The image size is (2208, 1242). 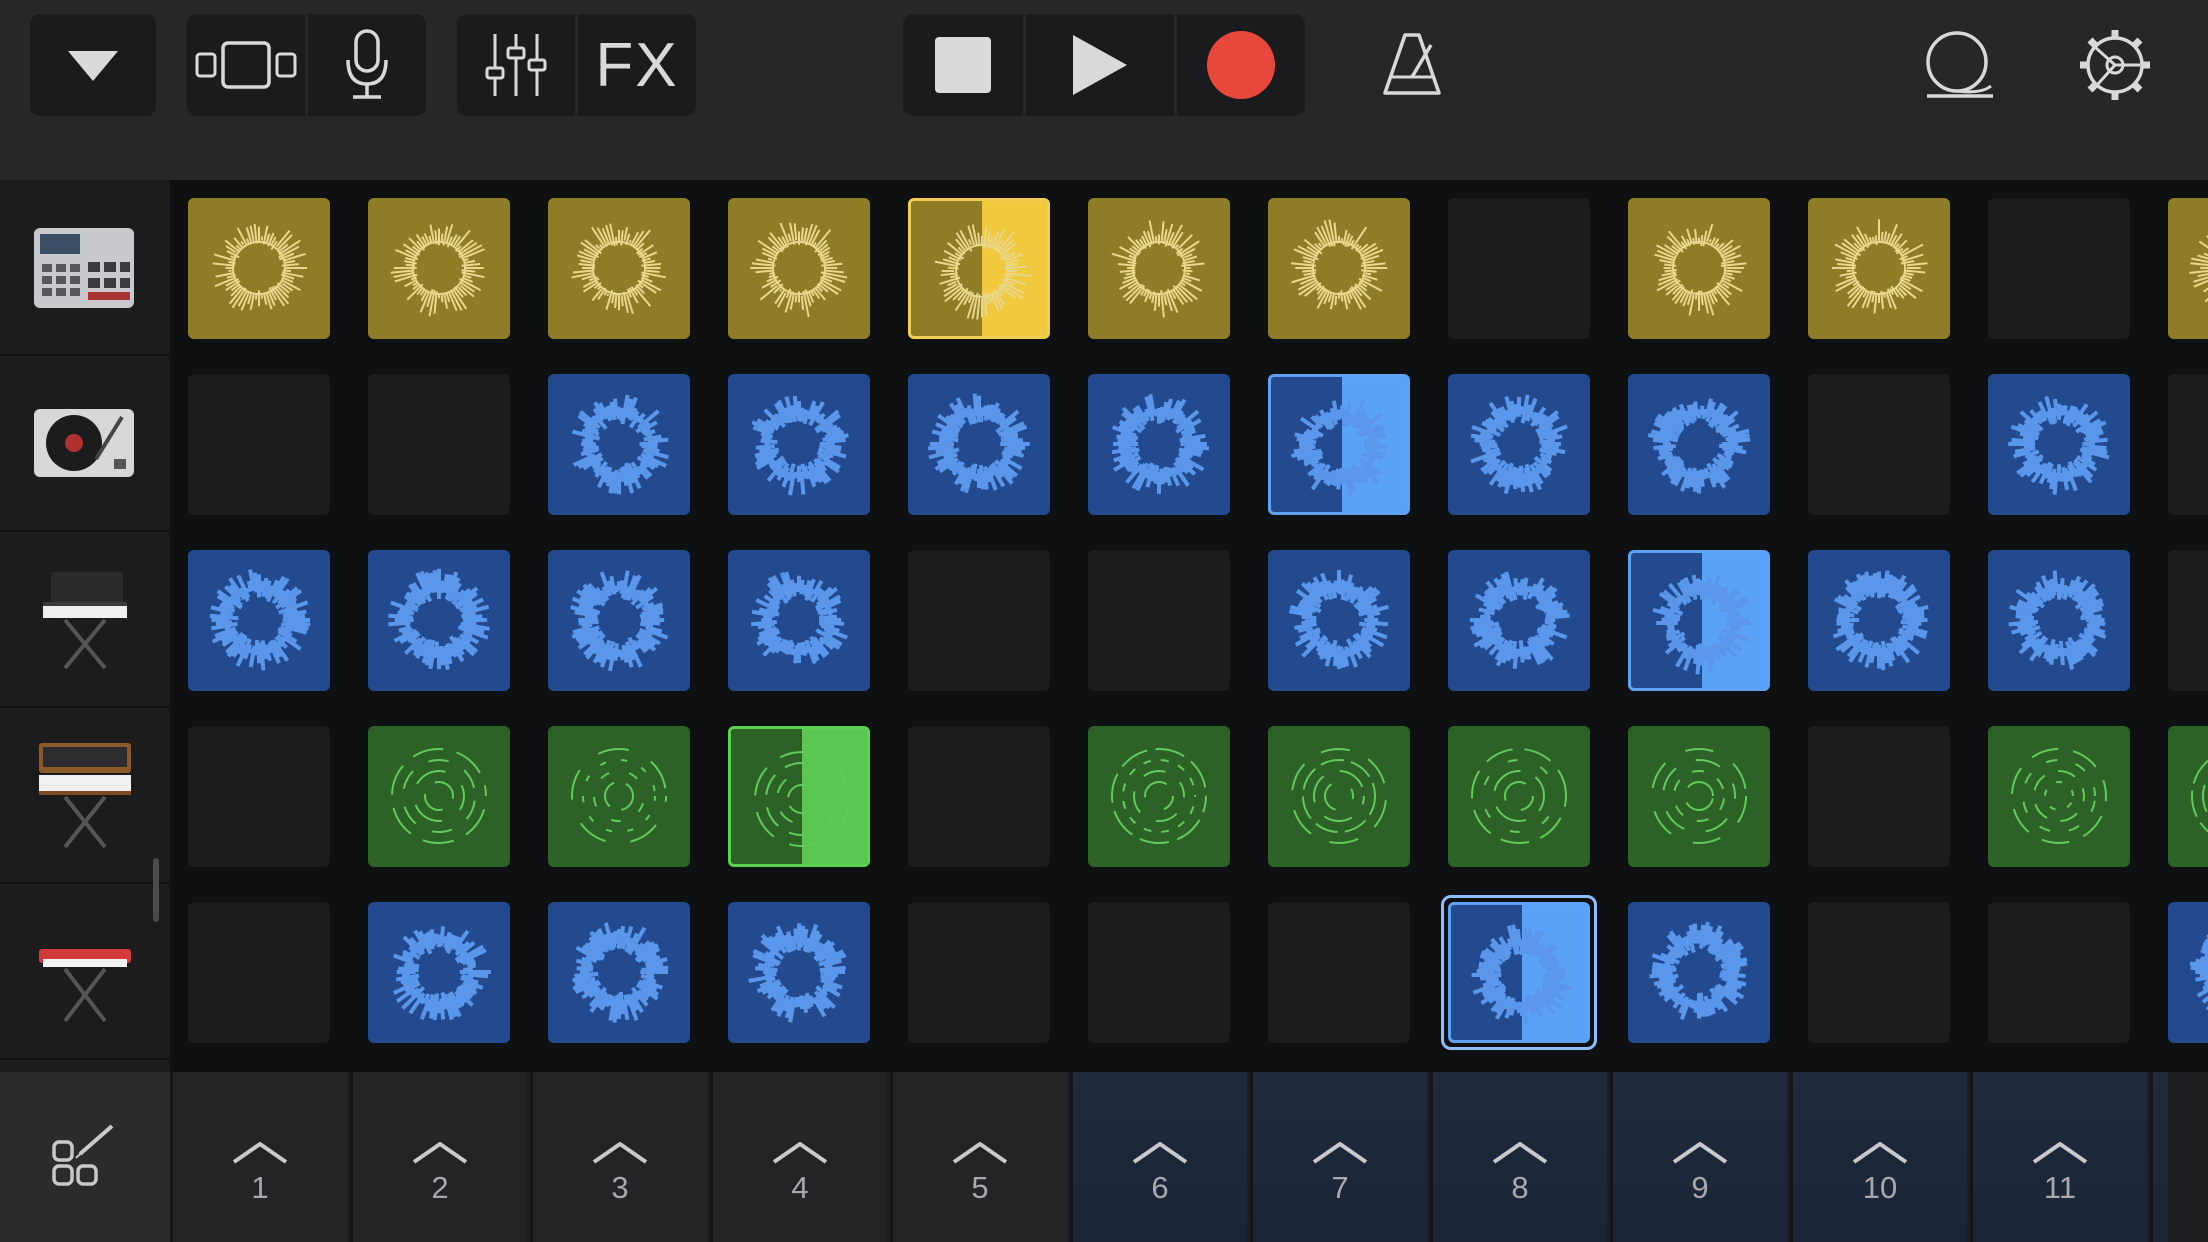 I want to click on scene-trigger-11: 11, so click(x=2058, y=1157).